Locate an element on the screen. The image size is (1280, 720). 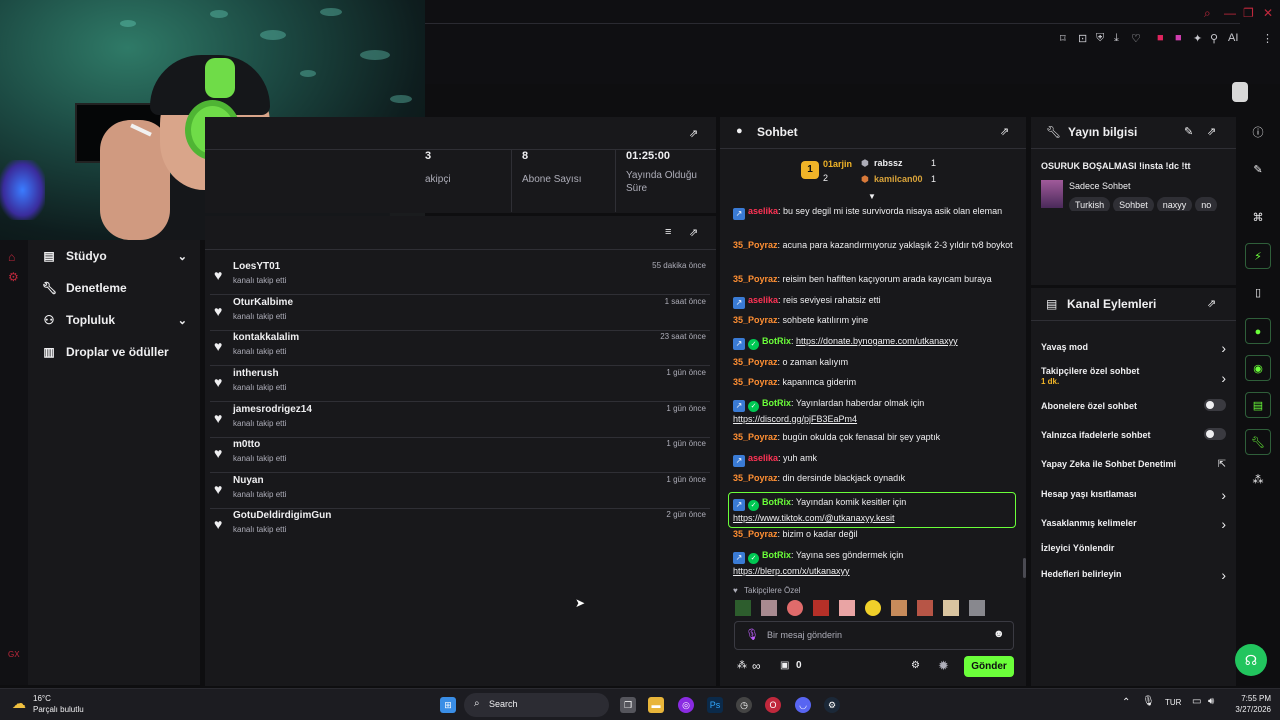
photoshop-icon: Ps is located at coordinates (715, 705).